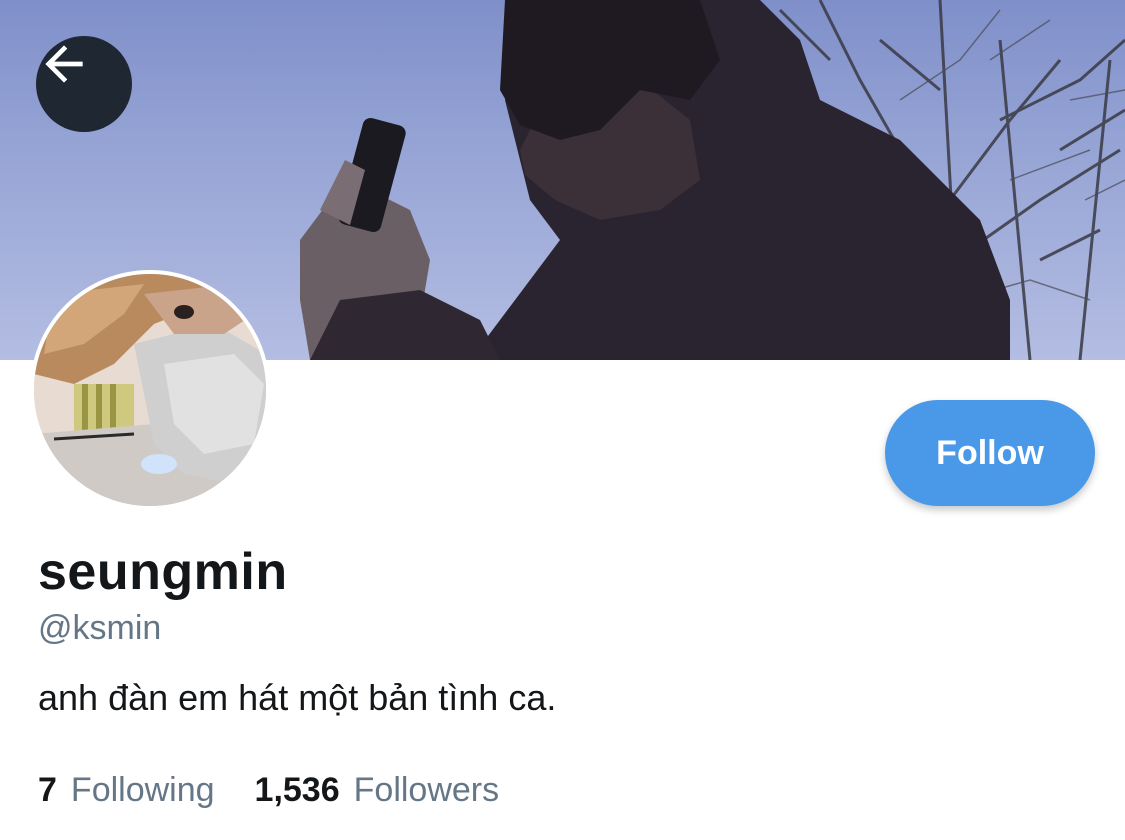 The width and height of the screenshot is (1125, 840). I want to click on display-name: seungmin, so click(163, 572).